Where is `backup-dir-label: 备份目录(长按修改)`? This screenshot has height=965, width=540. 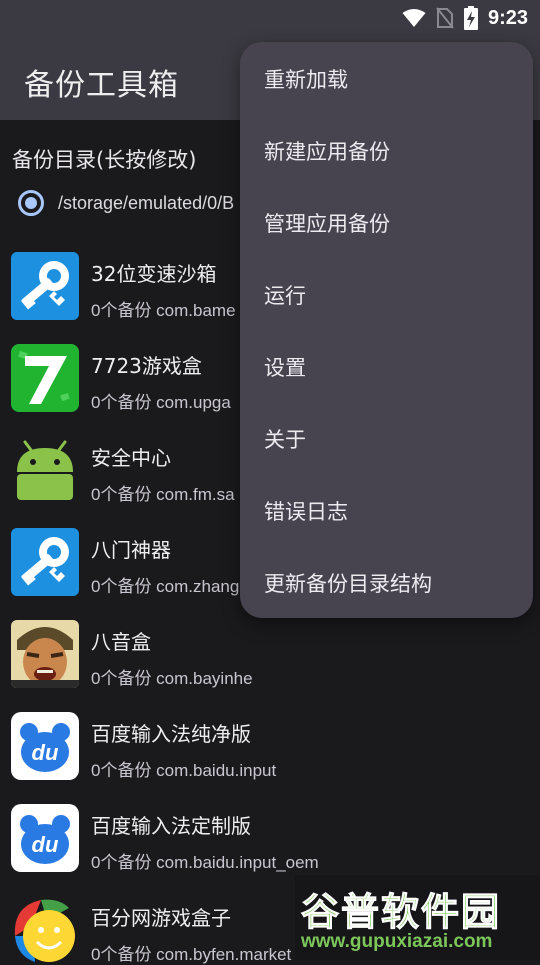
backup-dir-label: 备份目录(长按修改) is located at coordinates (104, 159).